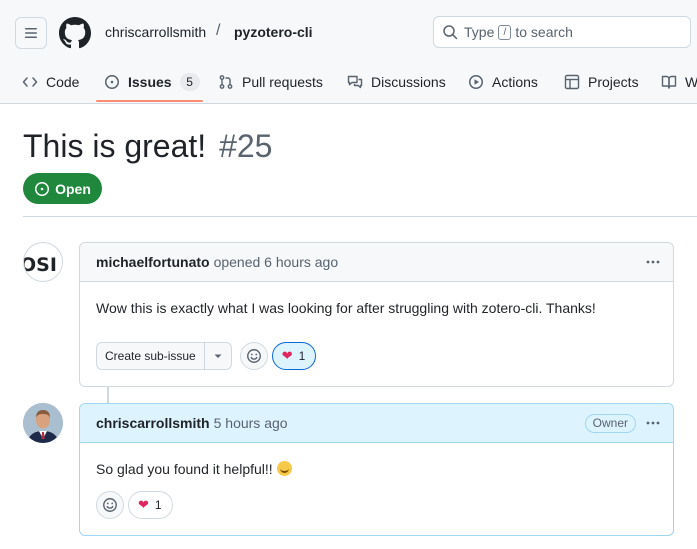 This screenshot has height=549, width=697. Describe the element at coordinates (669, 82) in the screenshot. I see `book-icon` at that location.